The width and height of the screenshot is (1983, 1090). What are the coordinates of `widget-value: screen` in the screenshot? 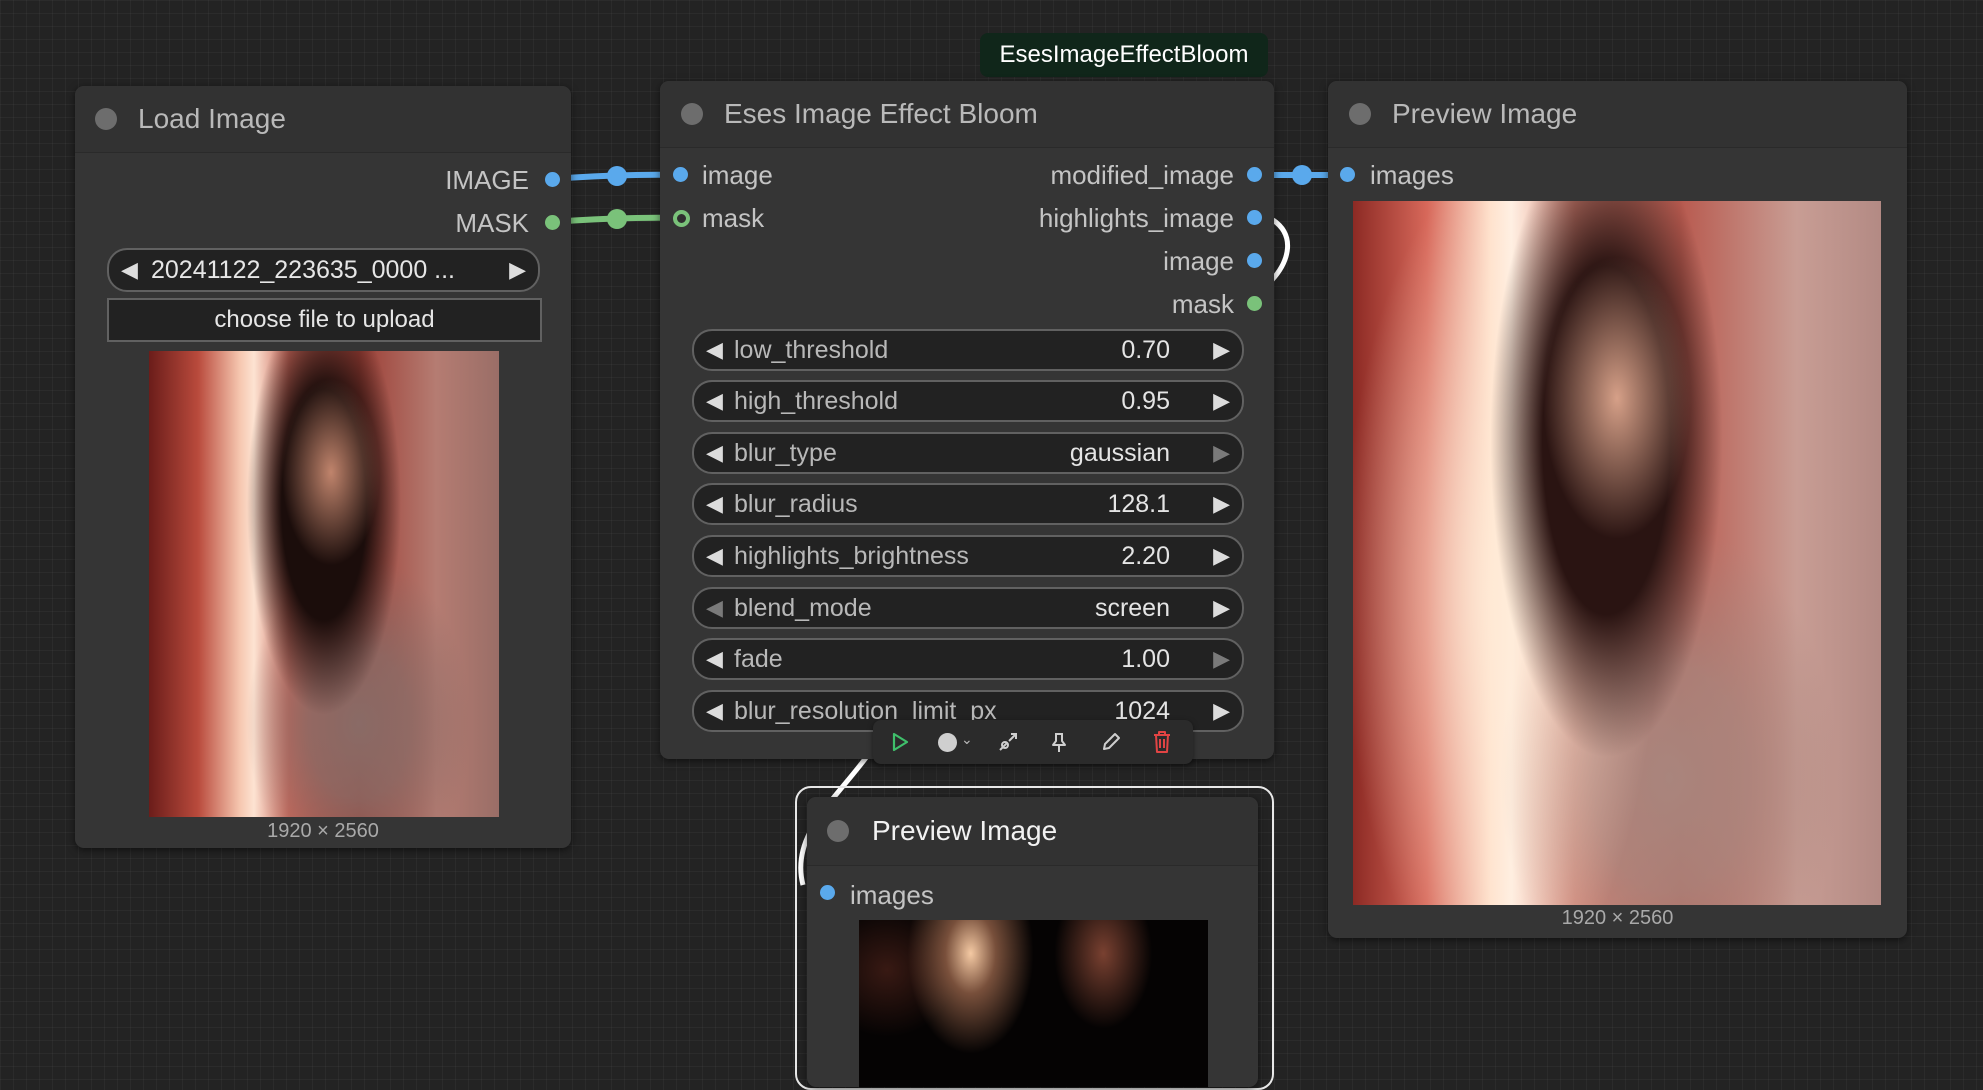 It's located at (1132, 608).